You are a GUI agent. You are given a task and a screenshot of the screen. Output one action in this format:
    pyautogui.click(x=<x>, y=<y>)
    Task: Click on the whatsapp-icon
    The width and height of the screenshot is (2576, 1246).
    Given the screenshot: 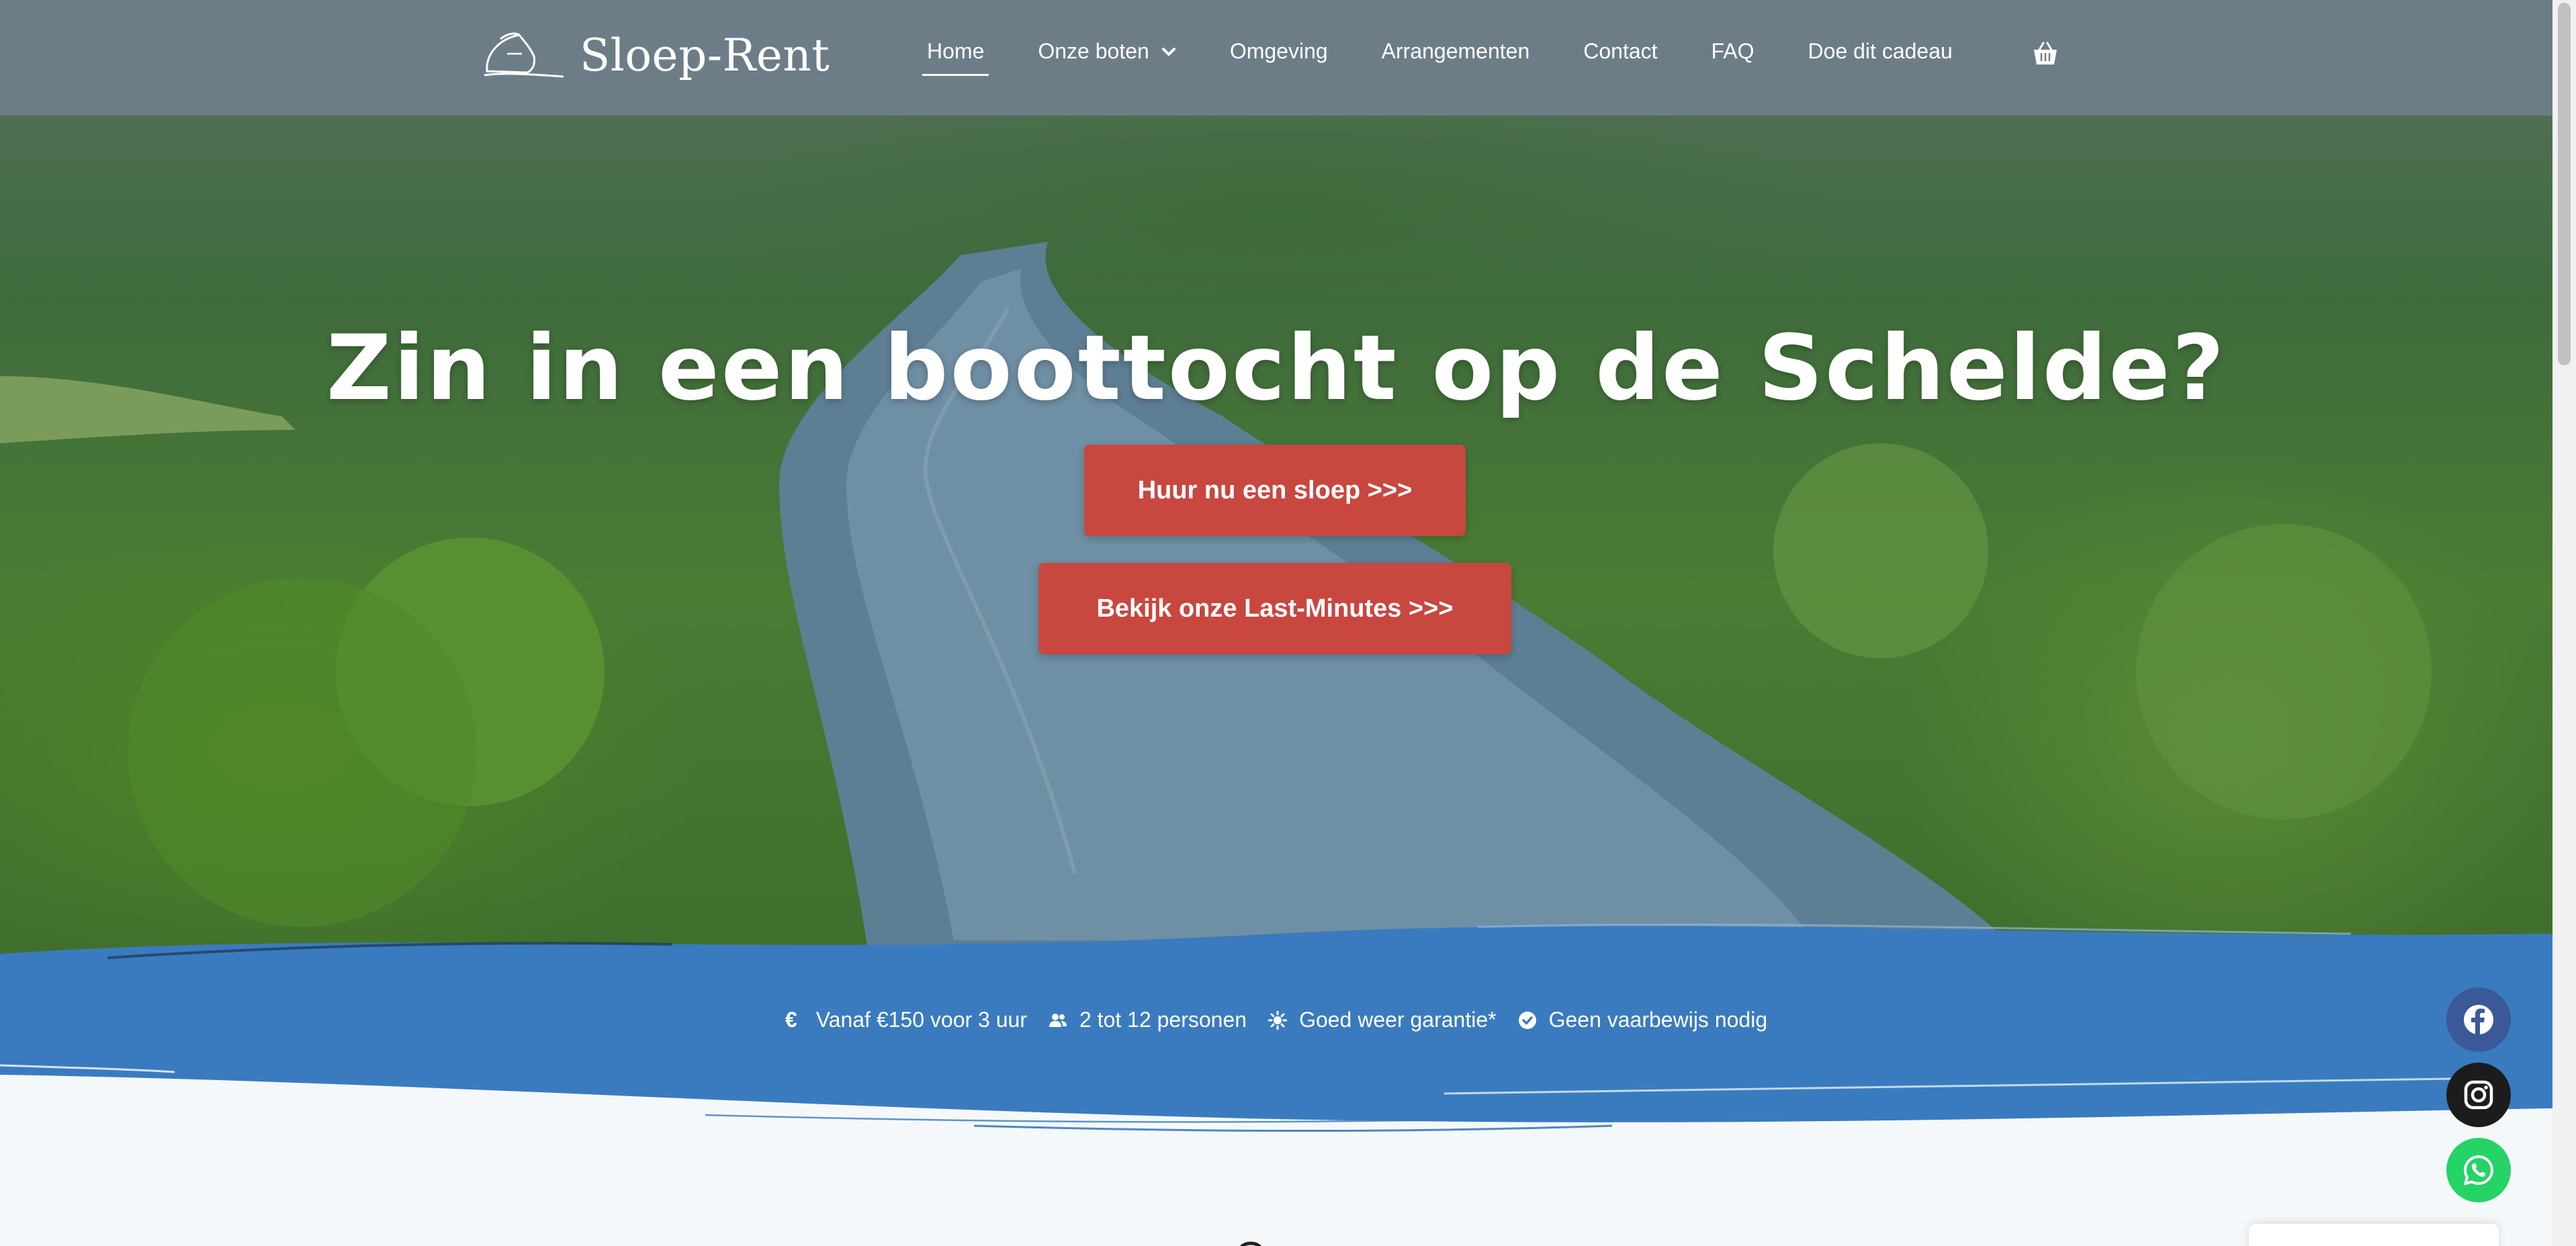 What is the action you would take?
    pyautogui.click(x=2478, y=1170)
    